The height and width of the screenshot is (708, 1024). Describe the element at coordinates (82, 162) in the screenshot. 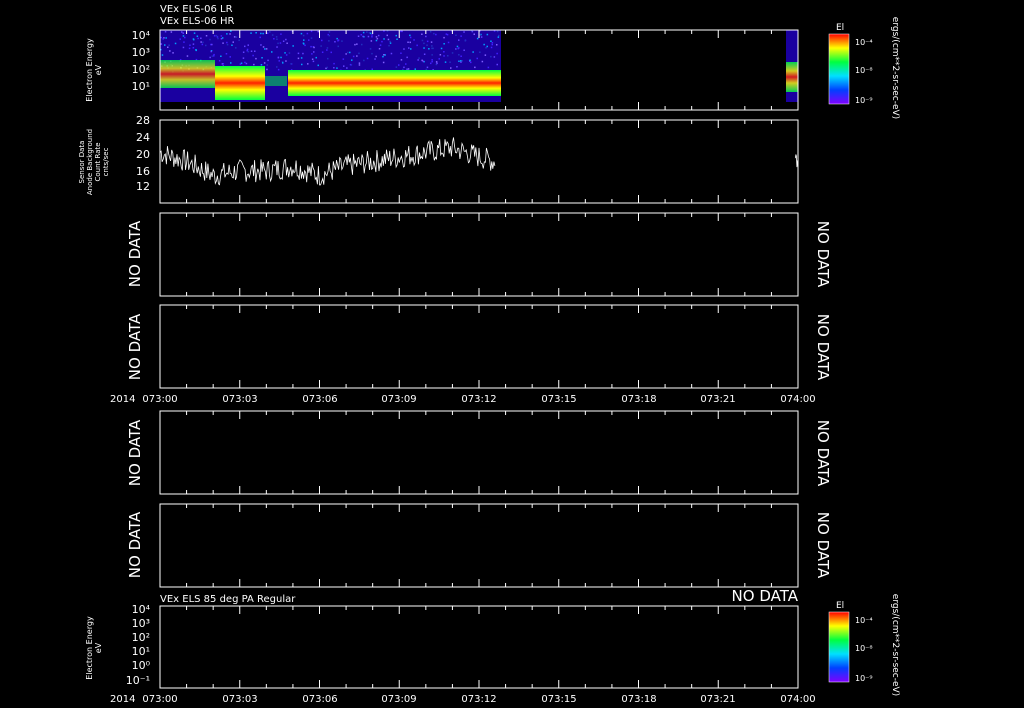

I see `panel2-ylabel-1: Sensor Data` at that location.